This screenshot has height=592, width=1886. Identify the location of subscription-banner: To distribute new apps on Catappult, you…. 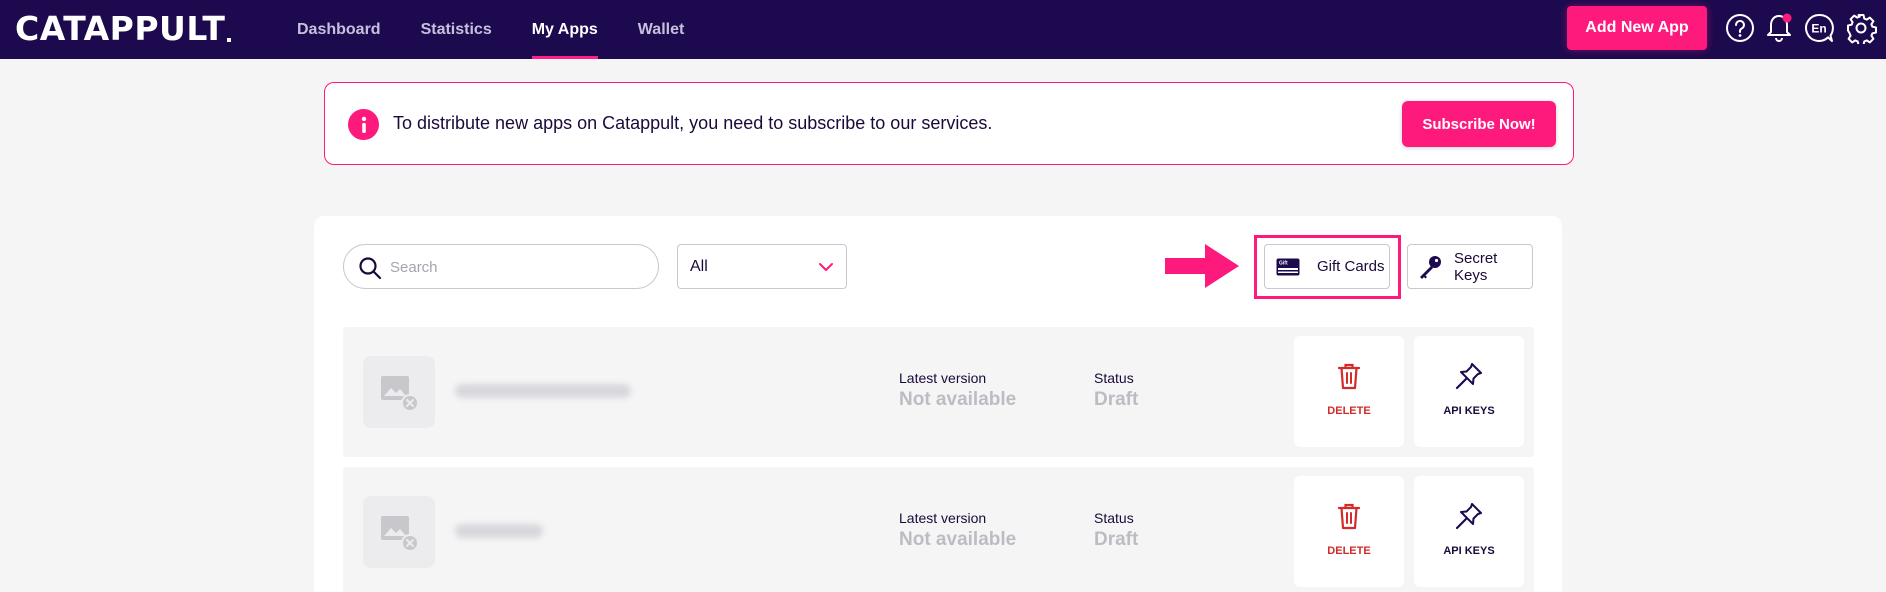
(949, 123).